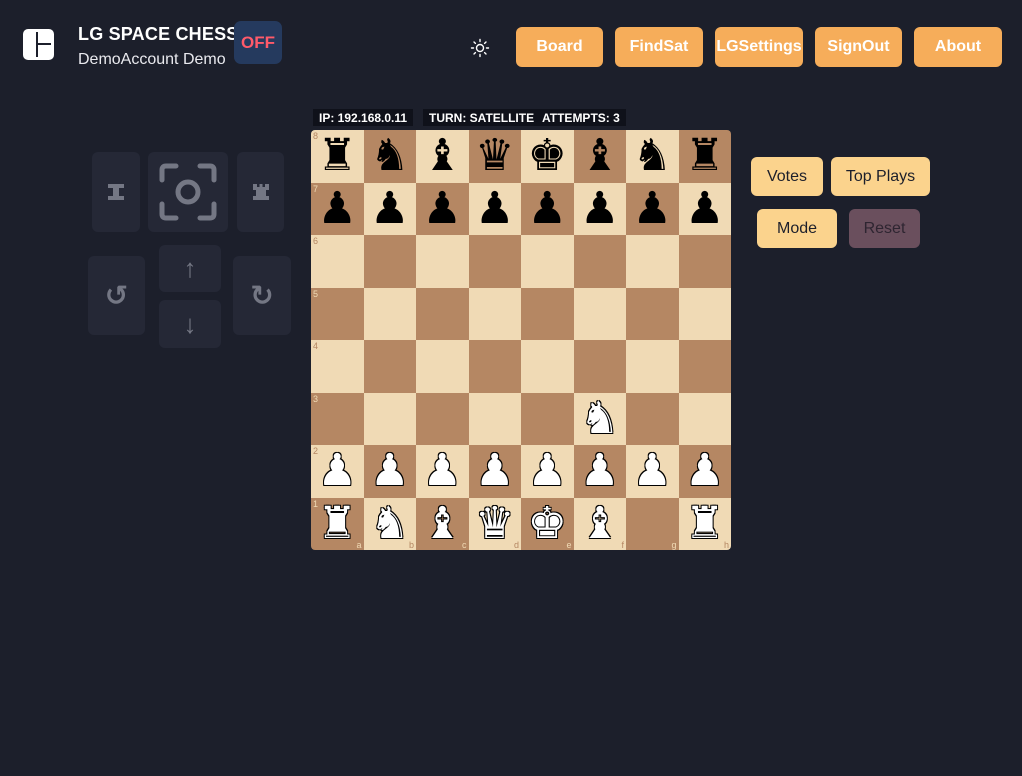  What do you see at coordinates (389, 418) in the screenshot?
I see `square-b3` at bounding box center [389, 418].